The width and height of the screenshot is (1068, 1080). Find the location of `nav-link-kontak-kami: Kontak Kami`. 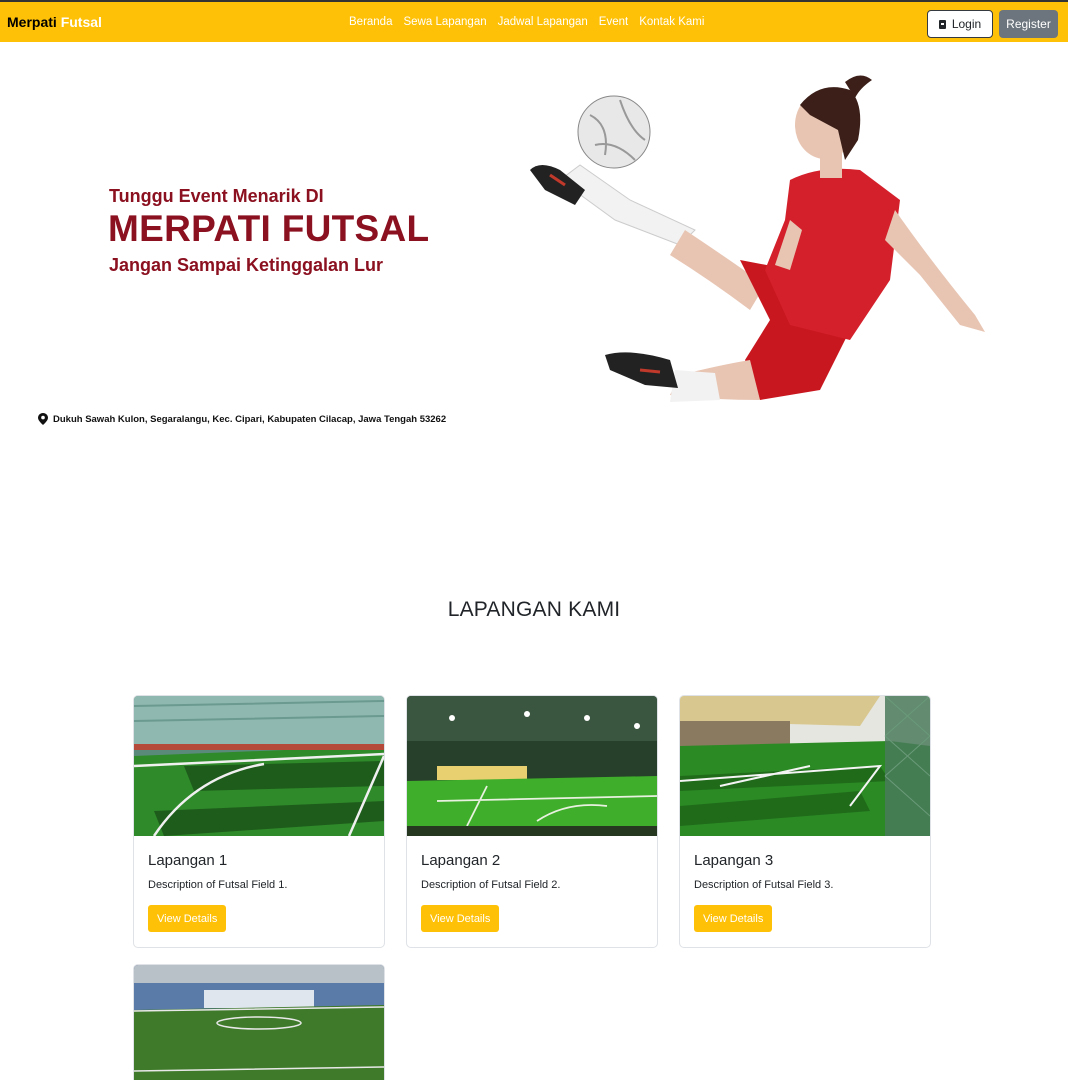

nav-link-kontak-kami: Kontak Kami is located at coordinates (671, 22).